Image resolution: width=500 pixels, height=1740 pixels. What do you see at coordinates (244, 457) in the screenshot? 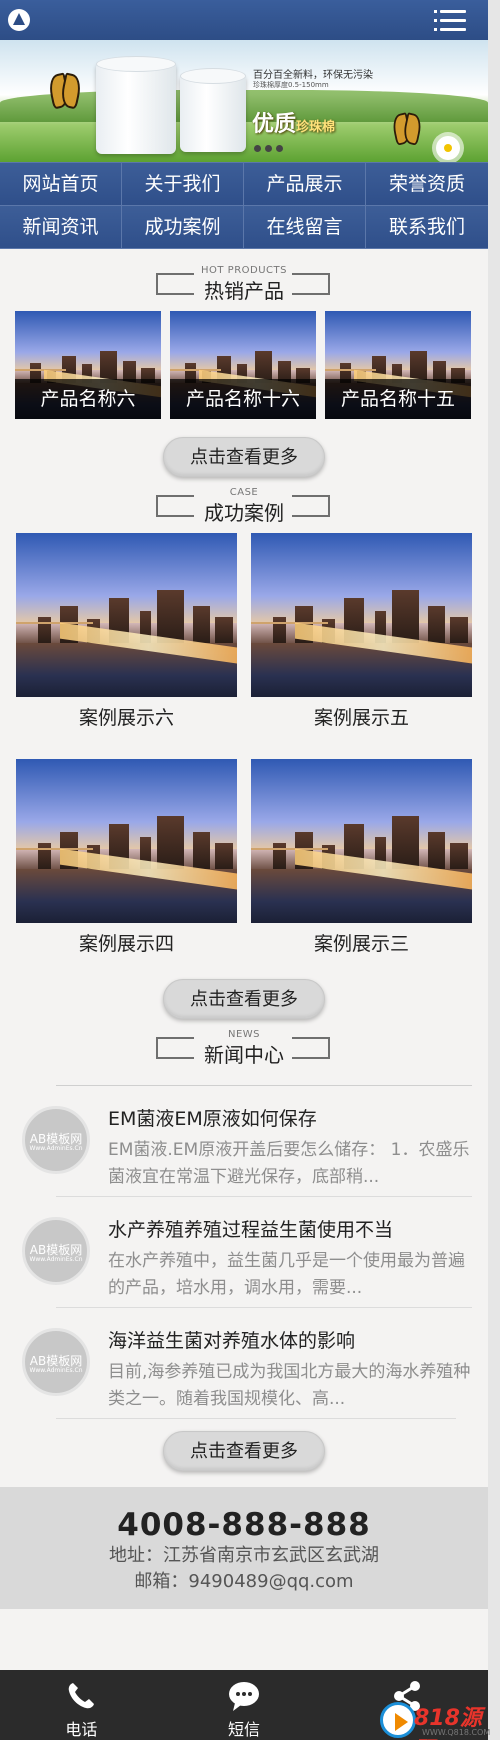
I see `products-more-button: 点击查看更多` at bounding box center [244, 457].